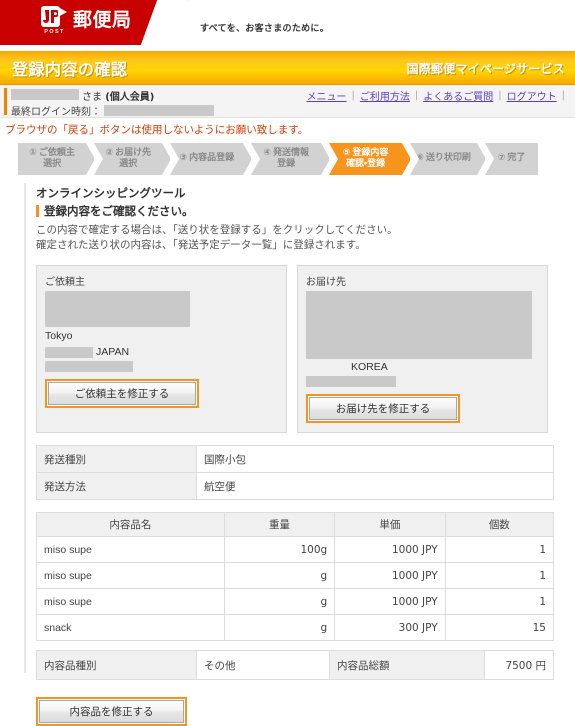 This screenshot has height=726, width=575. Describe the element at coordinates (25, 428) in the screenshot. I see `content-left-rule` at that location.